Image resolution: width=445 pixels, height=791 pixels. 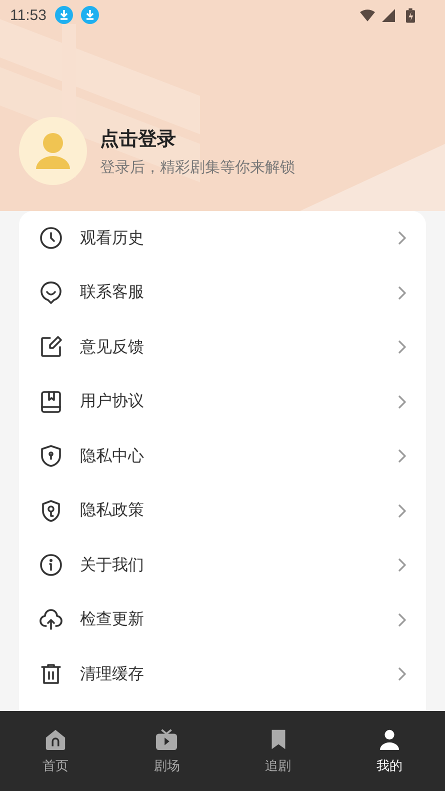 I want to click on menu-item: 隐私中心, so click(x=222, y=456).